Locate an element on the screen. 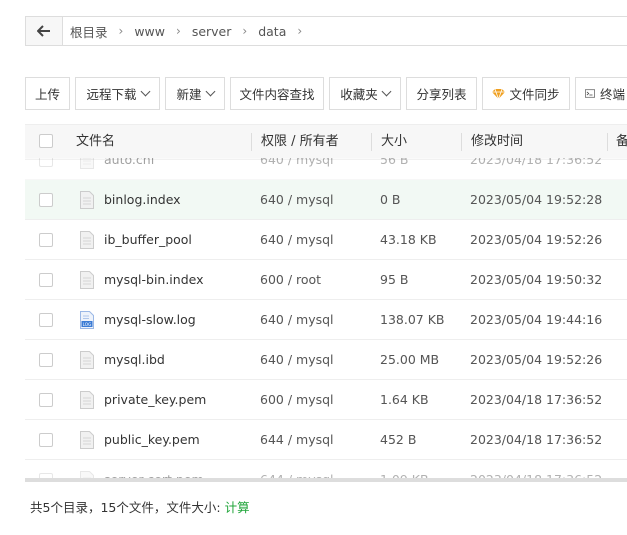 The width and height of the screenshot is (627, 535). new-button: 新建 is located at coordinates (195, 93).